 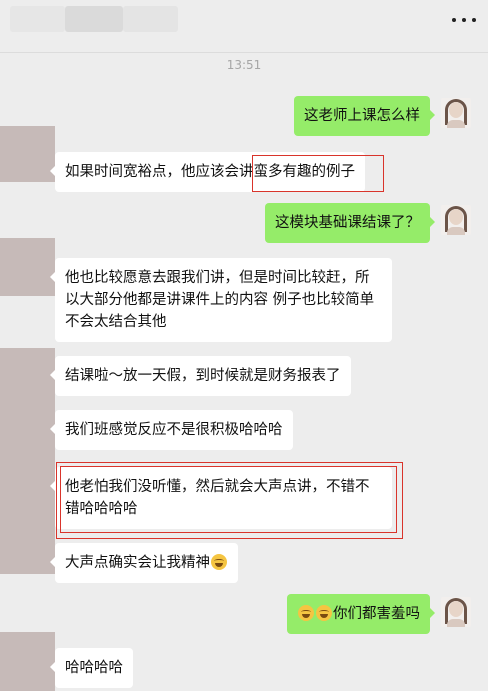 I want to click on chat-header, so click(x=244, y=26).